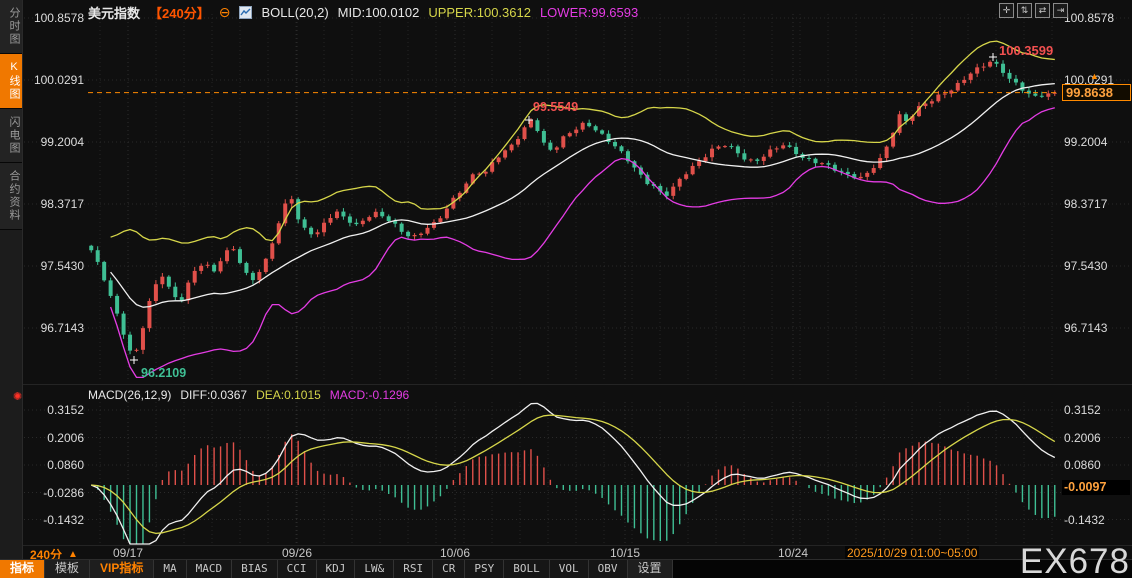  I want to click on boll-mid-value: MID:100.0102, so click(378, 12).